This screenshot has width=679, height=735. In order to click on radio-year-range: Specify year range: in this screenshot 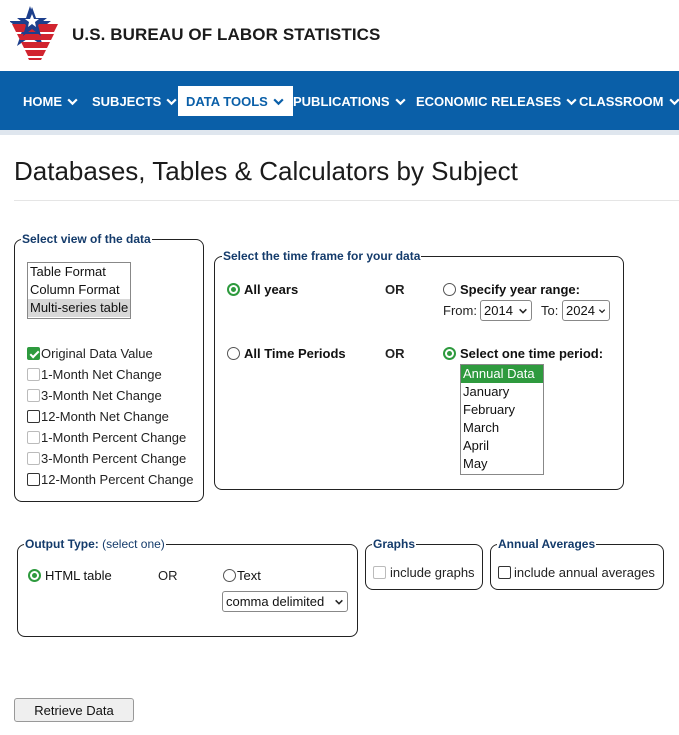, I will do `click(511, 289)`.